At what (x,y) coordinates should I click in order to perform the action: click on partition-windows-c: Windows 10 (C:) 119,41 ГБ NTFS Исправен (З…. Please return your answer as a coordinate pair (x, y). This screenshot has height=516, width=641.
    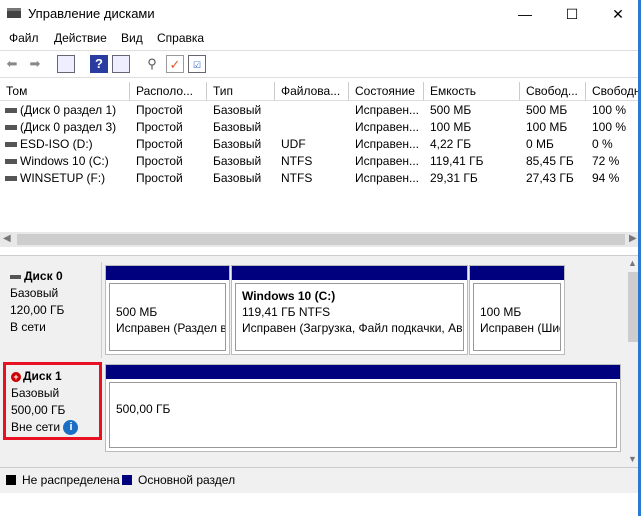
    Looking at the image, I should click on (349, 310).